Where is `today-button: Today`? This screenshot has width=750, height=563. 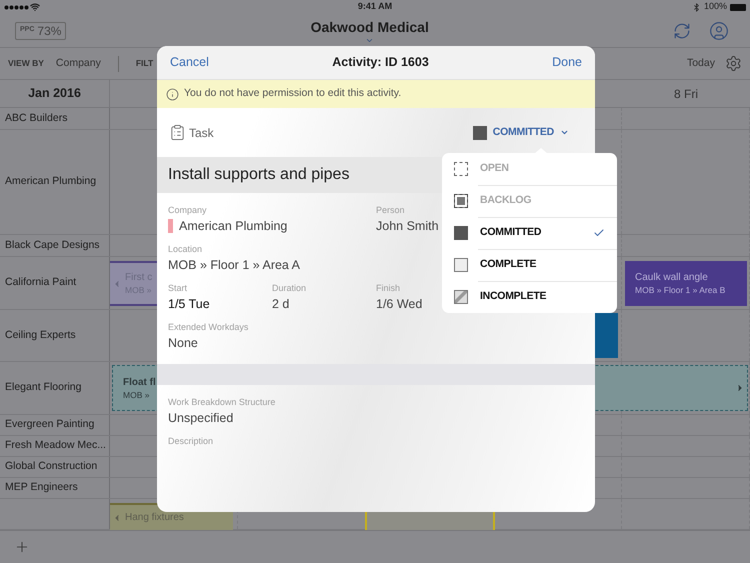 today-button: Today is located at coordinates (700, 64).